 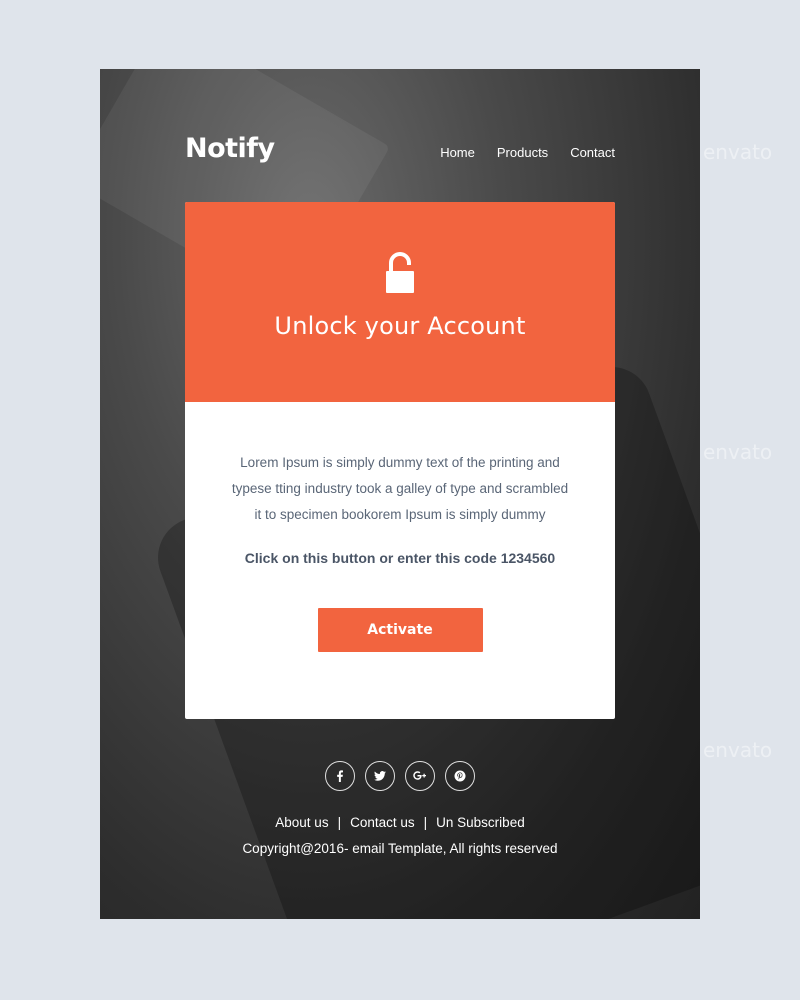 I want to click on card-header: Unlock your Account, so click(x=400, y=302).